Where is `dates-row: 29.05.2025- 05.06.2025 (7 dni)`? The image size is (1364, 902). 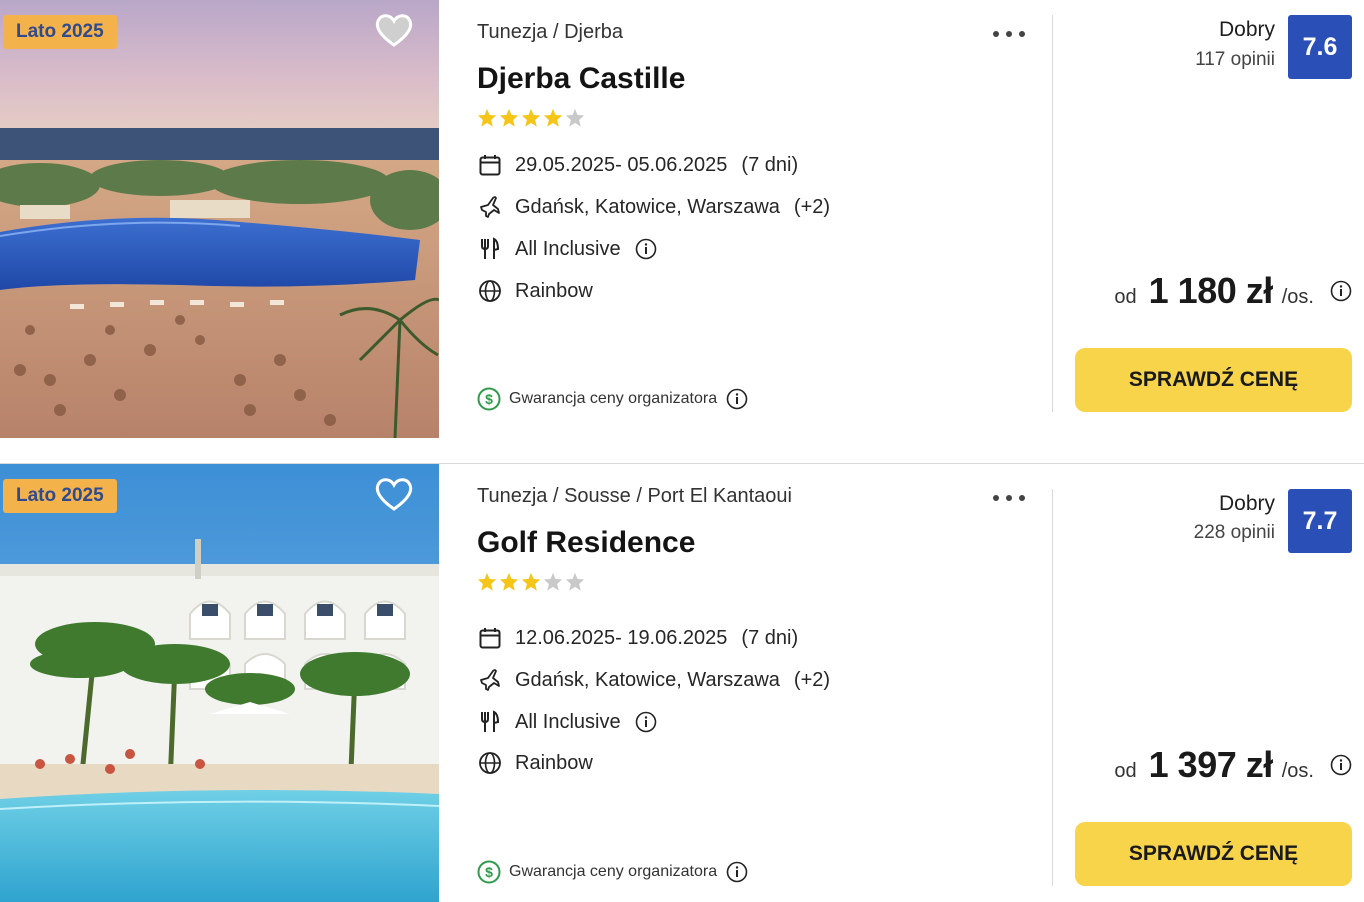 dates-row: 29.05.2025- 05.06.2025 (7 dni) is located at coordinates (637, 165).